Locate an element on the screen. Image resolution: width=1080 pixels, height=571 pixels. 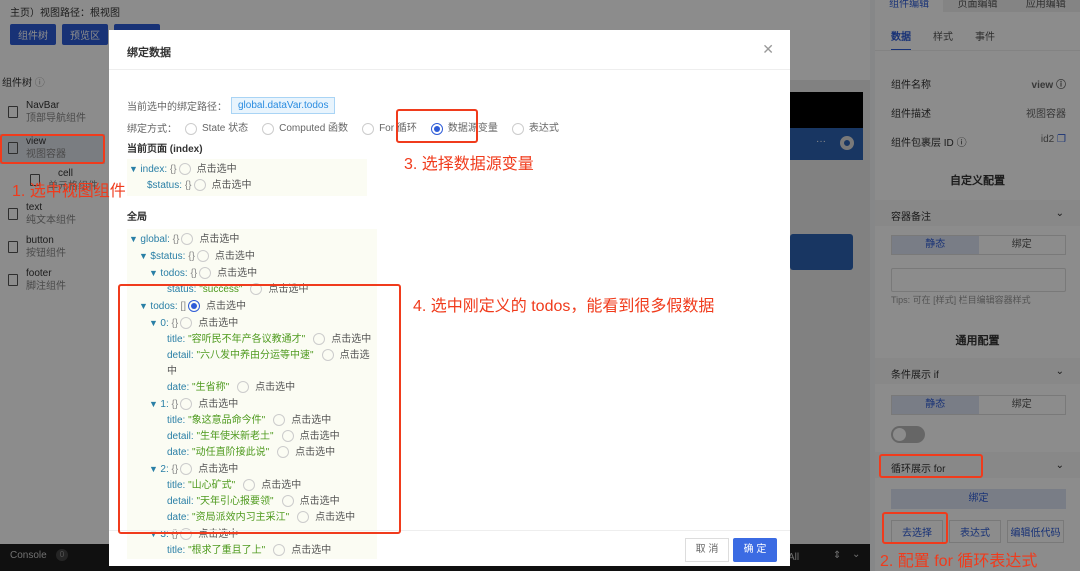
radio-label: 表达式 is located at coordinates (543, 129).